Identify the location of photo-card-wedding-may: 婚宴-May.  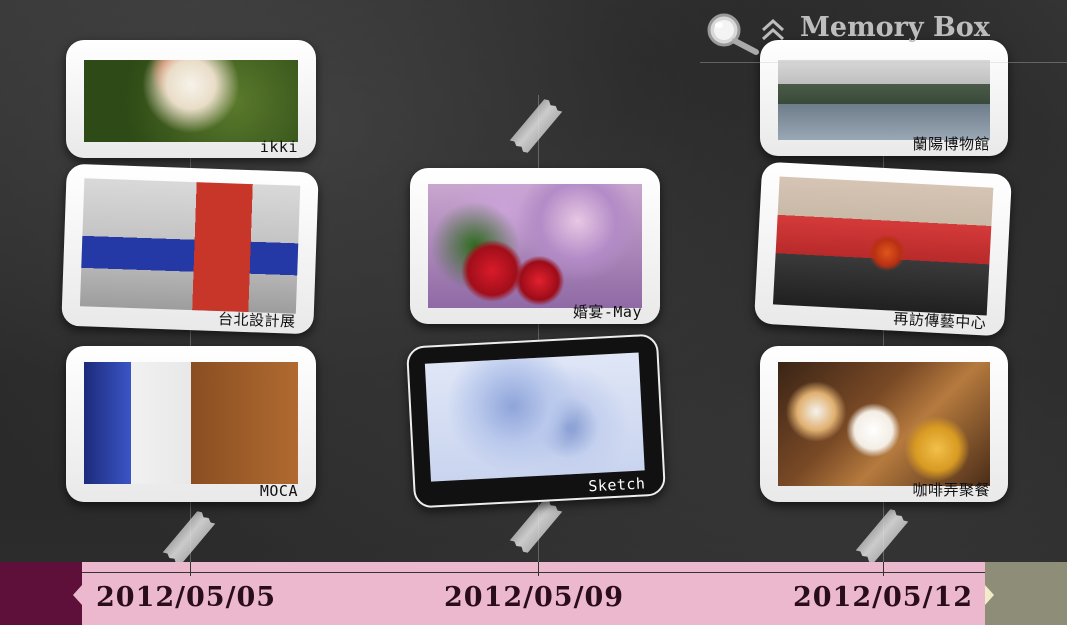
(535, 246).